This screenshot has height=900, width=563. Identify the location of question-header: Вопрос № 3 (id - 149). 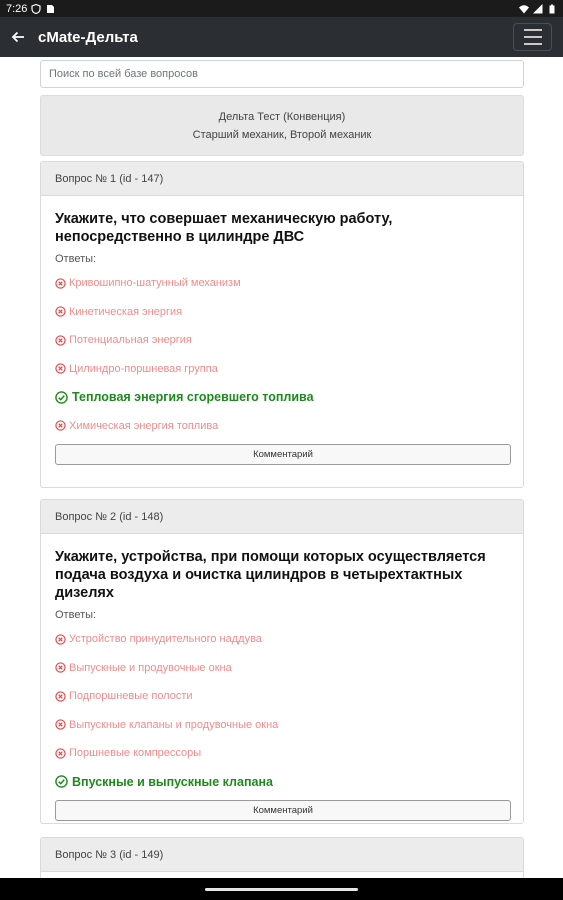
(282, 855).